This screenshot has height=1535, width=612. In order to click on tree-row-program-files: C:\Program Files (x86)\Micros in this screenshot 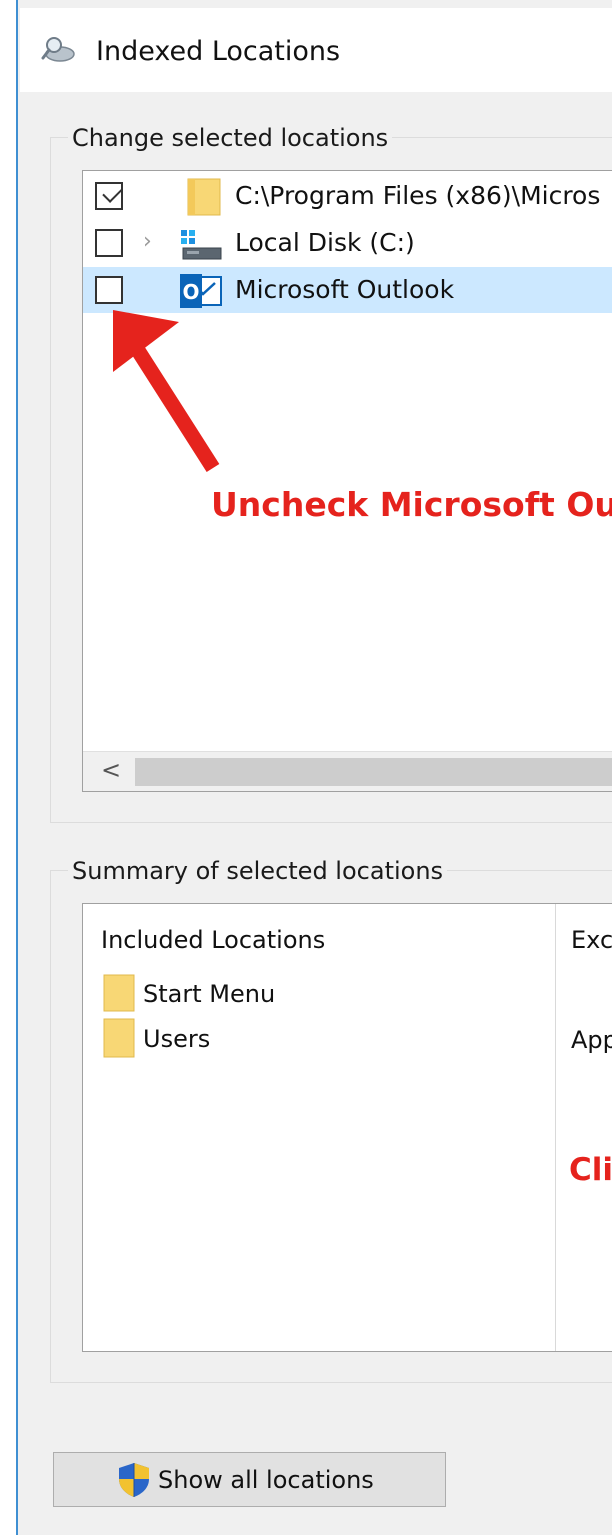, I will do `click(347, 196)`.